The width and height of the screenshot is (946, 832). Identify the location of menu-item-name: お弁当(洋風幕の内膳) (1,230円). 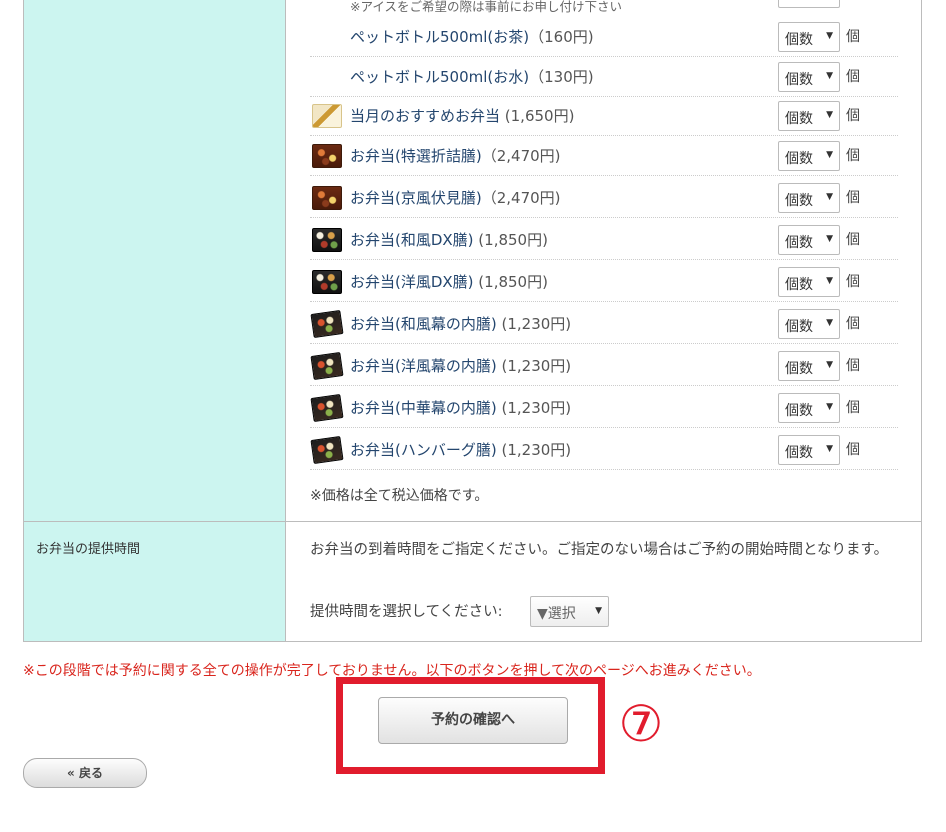
(460, 365).